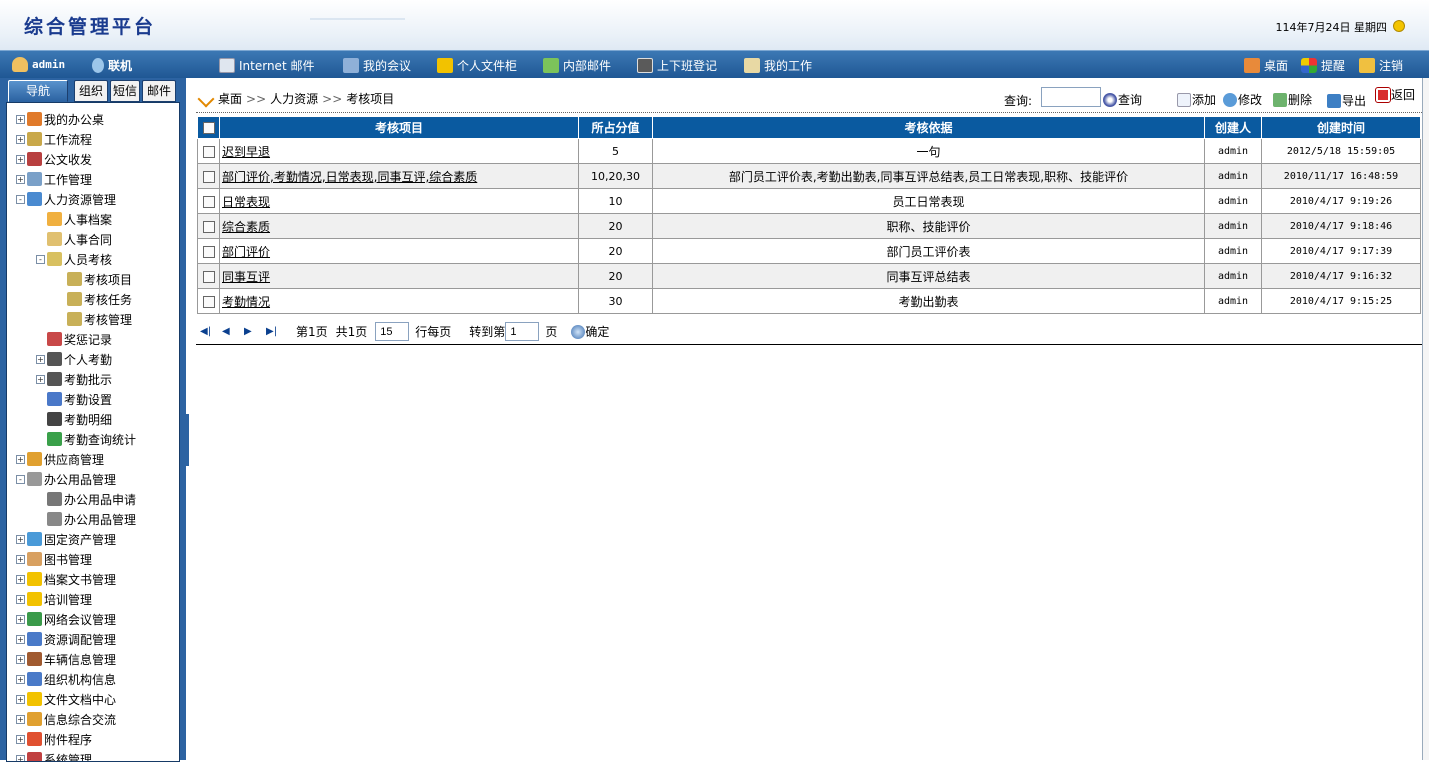  Describe the element at coordinates (230, 98) in the screenshot. I see `breadcrumb-item: 桌面` at that location.